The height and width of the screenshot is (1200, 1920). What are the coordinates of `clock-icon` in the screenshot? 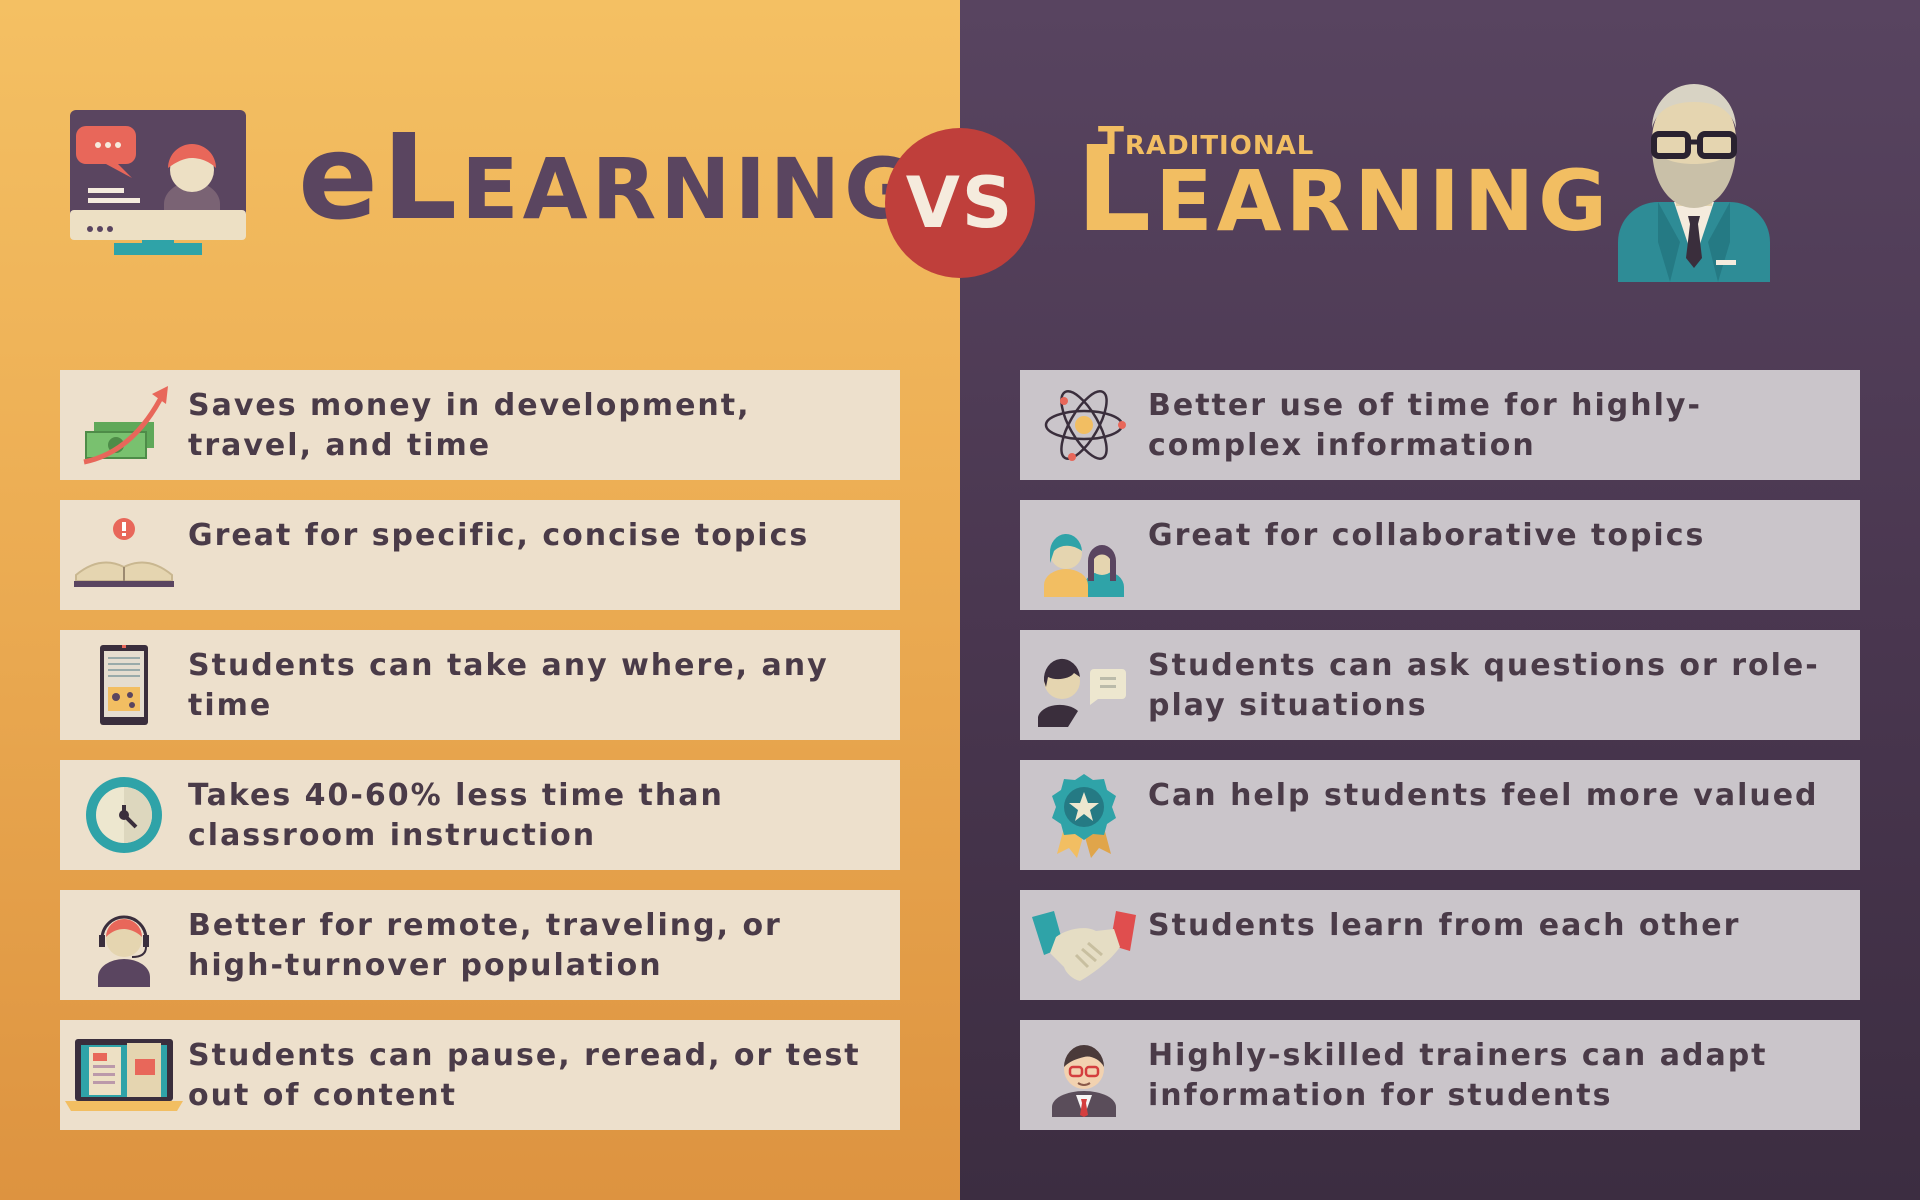 It's located at (124, 815).